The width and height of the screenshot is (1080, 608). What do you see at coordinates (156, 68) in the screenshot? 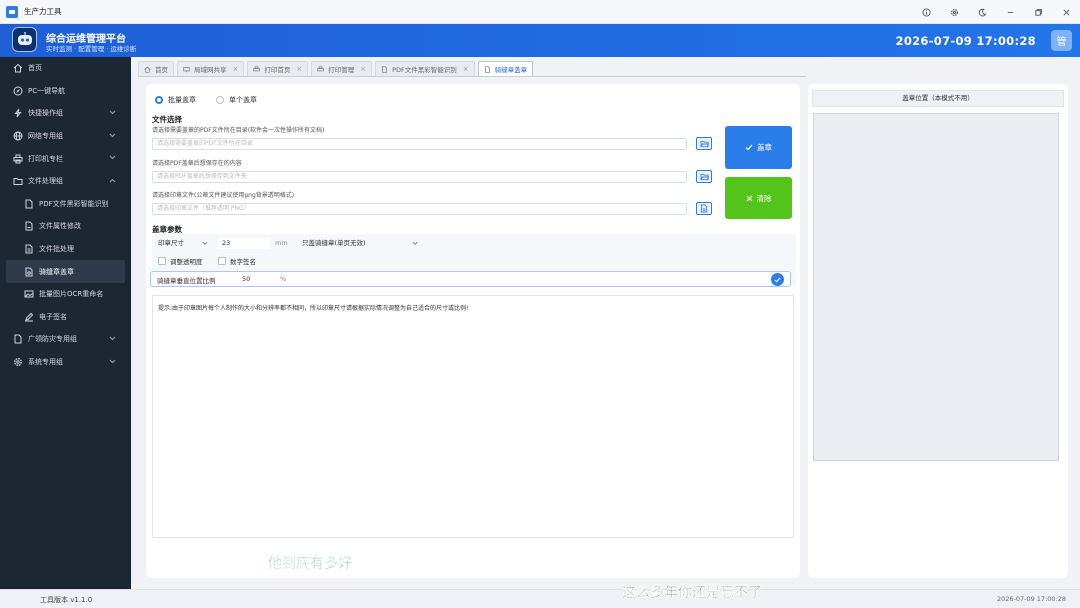
I see `tab-home: 首页` at bounding box center [156, 68].